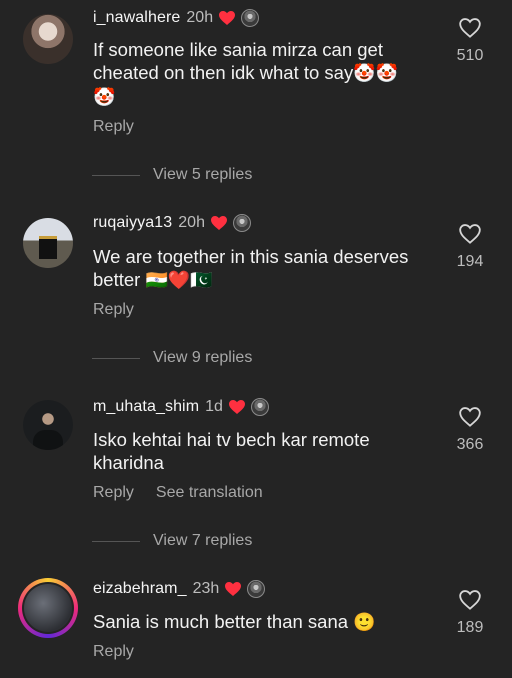 Image resolution: width=512 pixels, height=678 pixels. What do you see at coordinates (470, 613) in the screenshot?
I see `like-button: 189` at bounding box center [470, 613].